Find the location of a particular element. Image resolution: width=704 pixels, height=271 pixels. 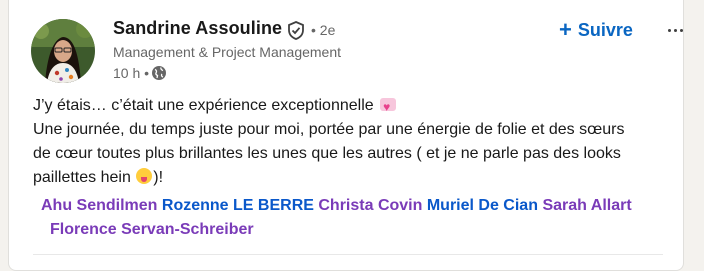

shield-check-icon is located at coordinates (296, 30).